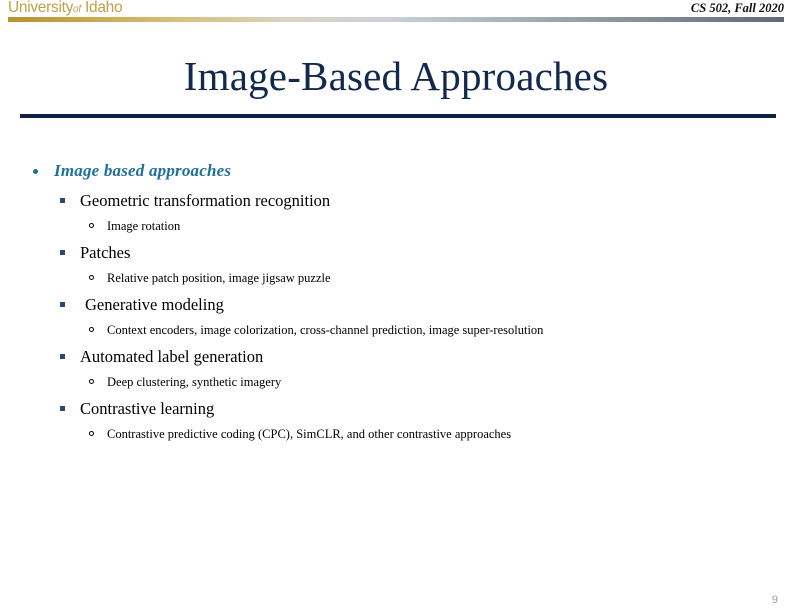 This screenshot has width=792, height=612. What do you see at coordinates (396, 171) in the screenshot?
I see `bullet-level1-image-based-approaches: Image based approaches` at bounding box center [396, 171].